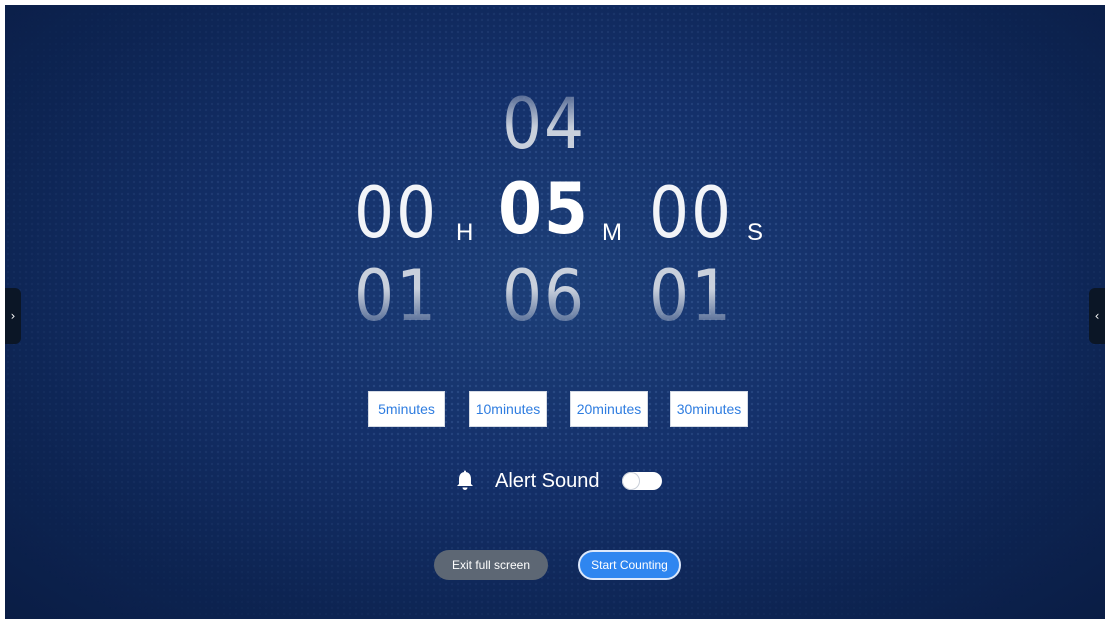 The image size is (1108, 623). I want to click on exit-full-screen-button: Exit full screen, so click(491, 565).